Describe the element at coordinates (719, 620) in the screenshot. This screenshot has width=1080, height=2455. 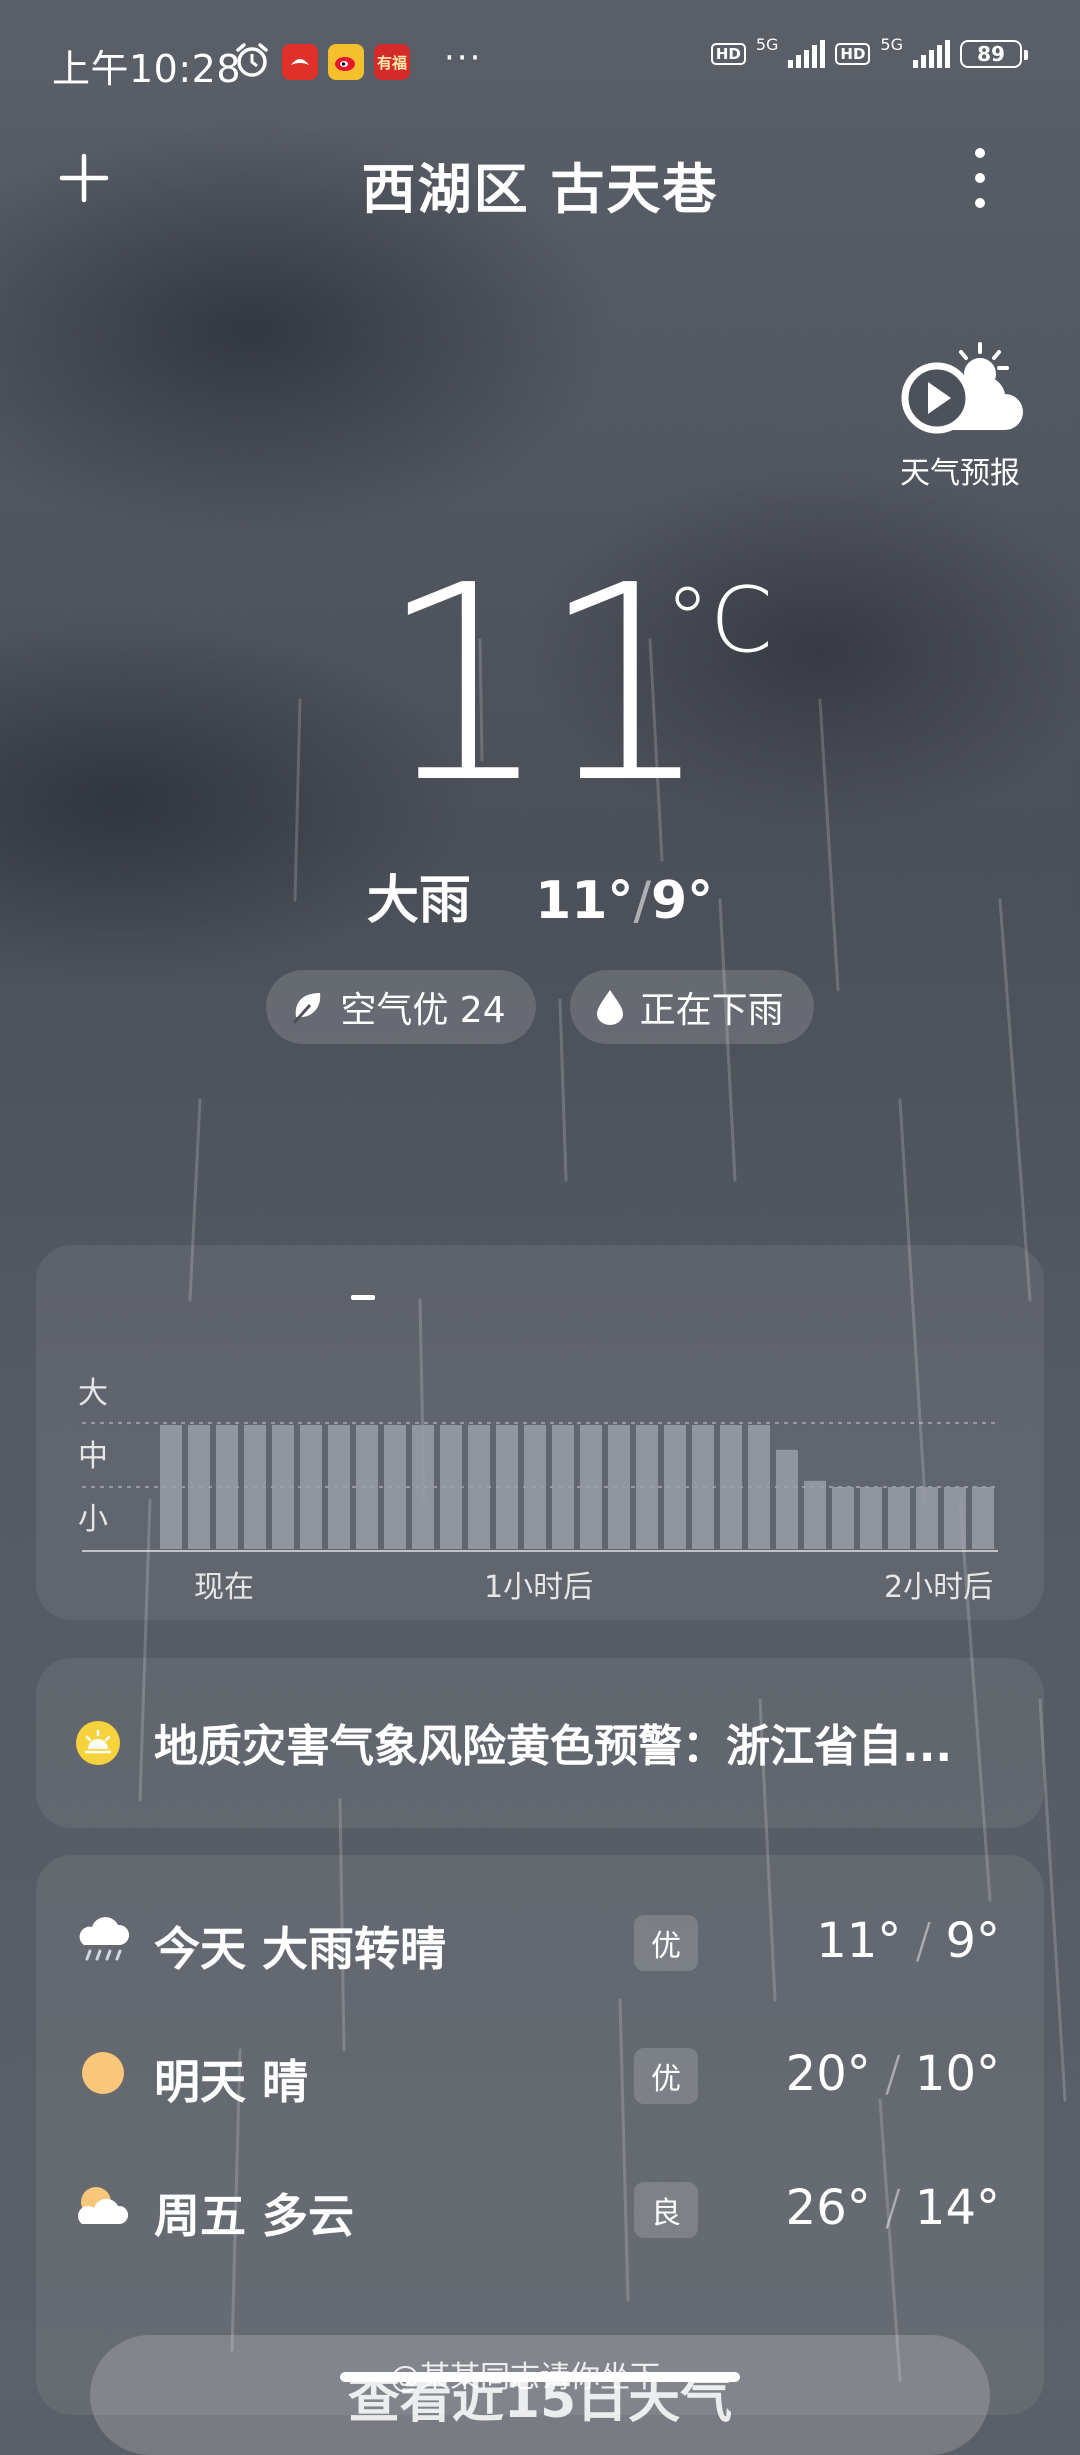
I see `temperature-unit: °C` at that location.